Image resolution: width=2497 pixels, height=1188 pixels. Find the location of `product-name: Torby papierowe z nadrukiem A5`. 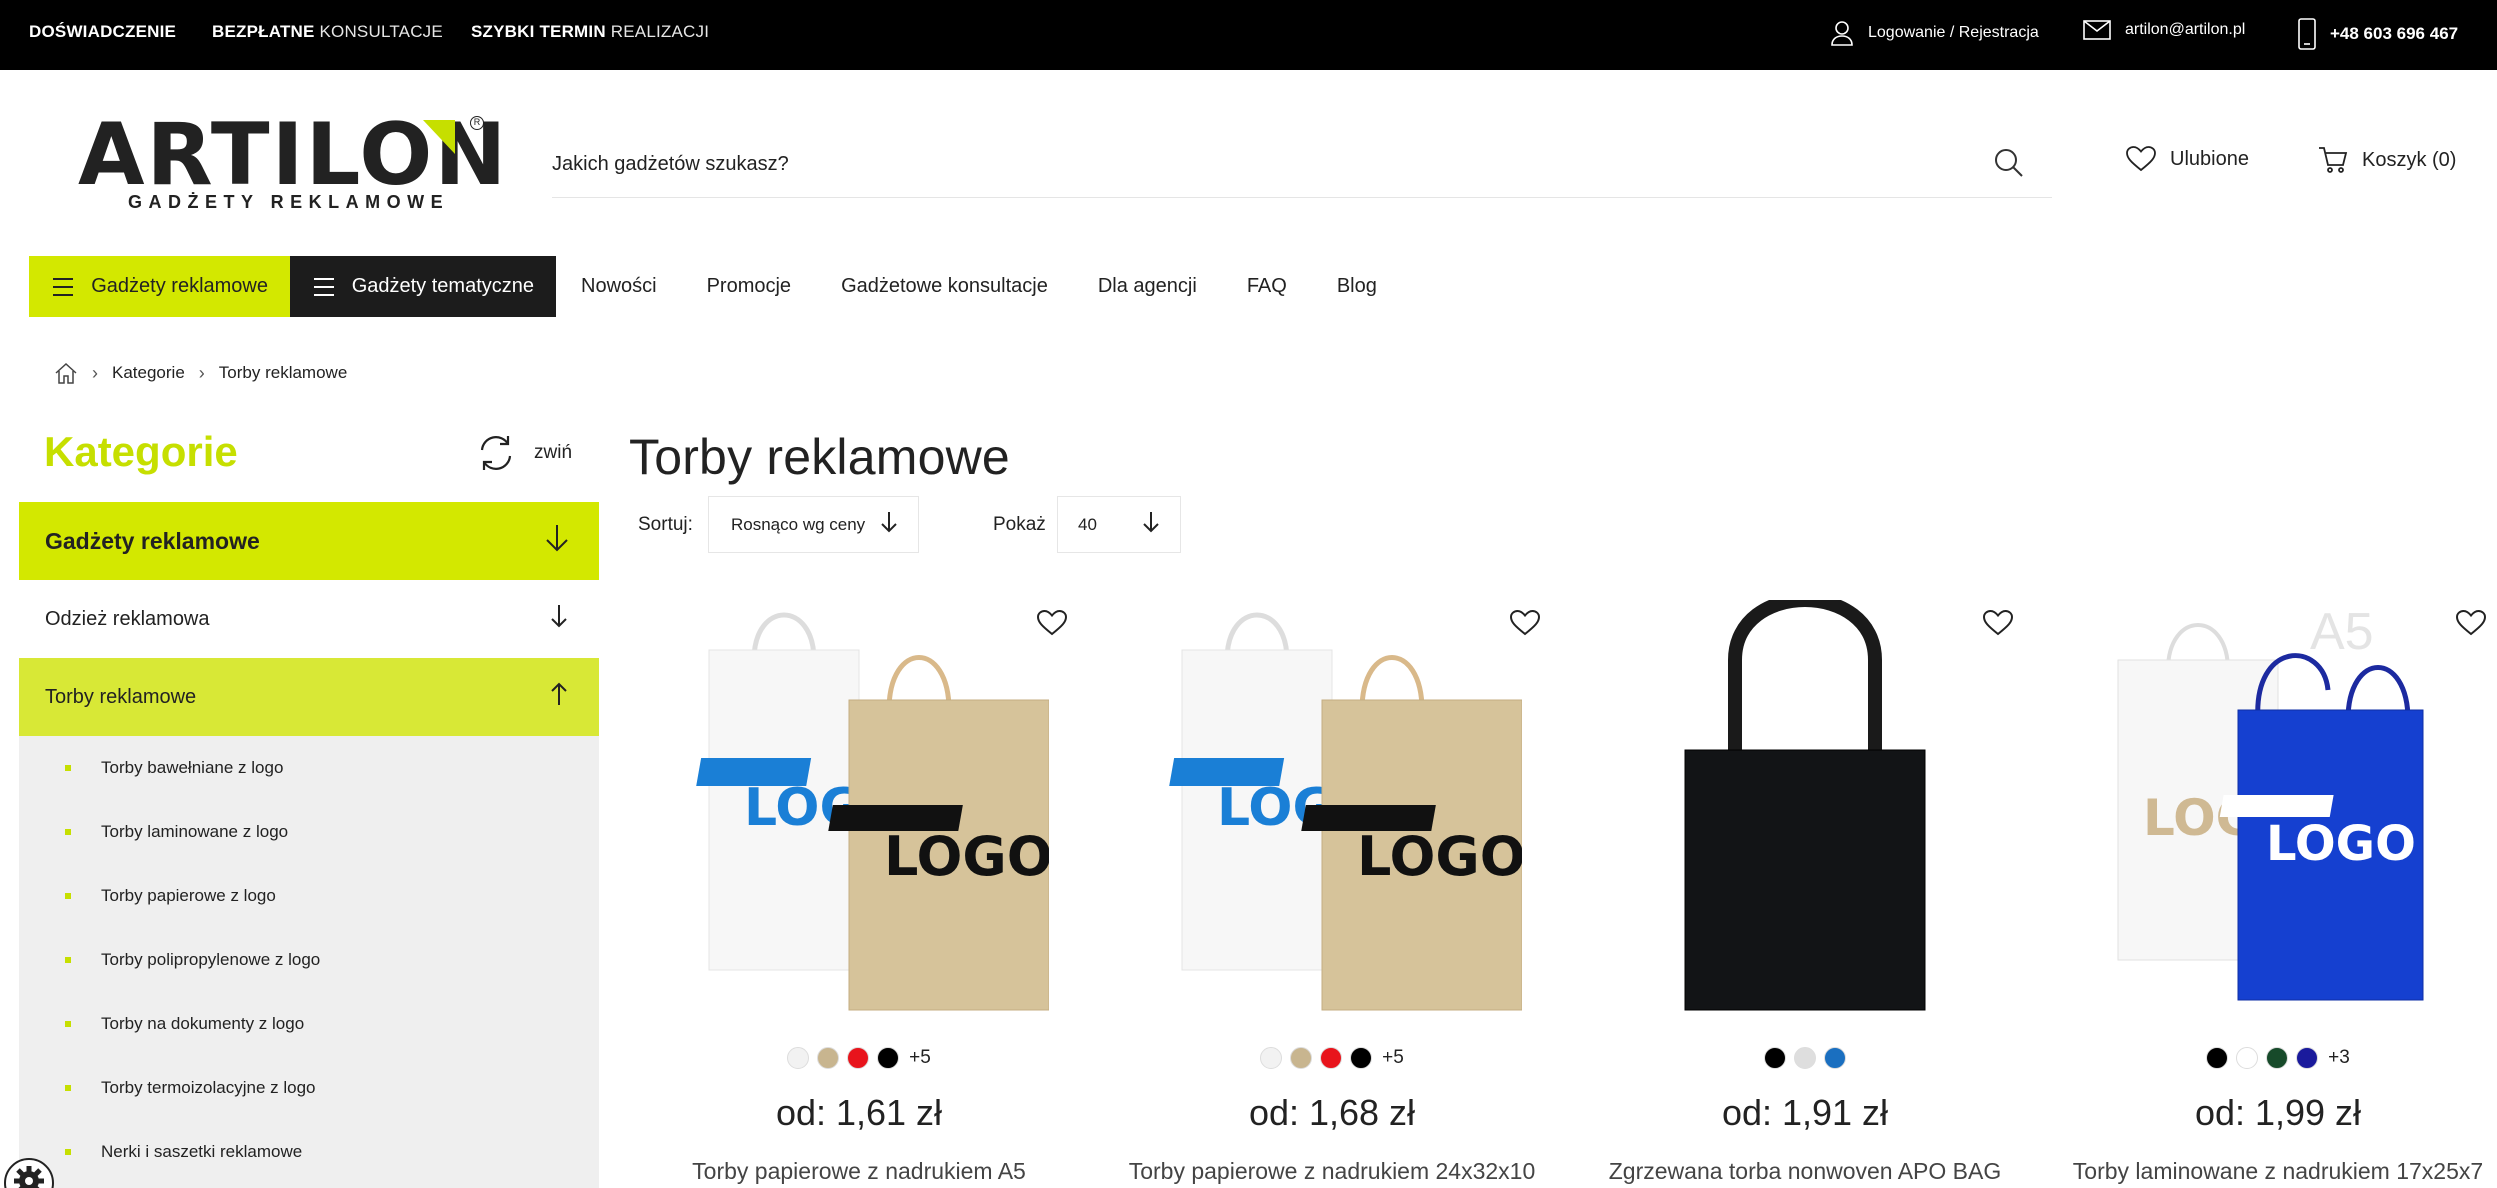

product-name: Torby papierowe z nadrukiem A5 is located at coordinates (859, 1171).